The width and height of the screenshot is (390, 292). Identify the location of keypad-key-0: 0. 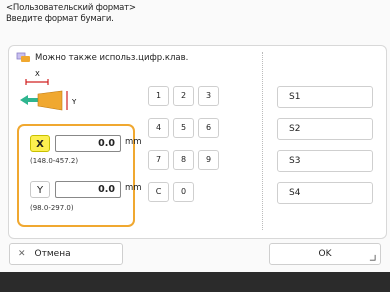
(183, 192).